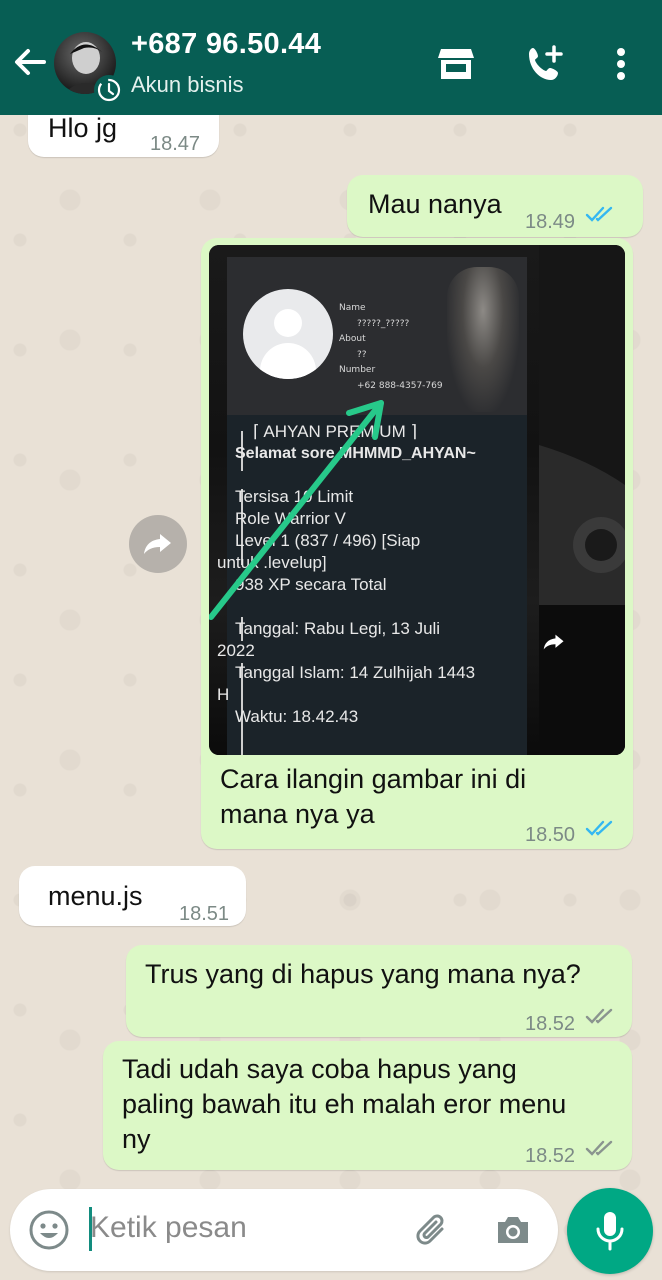 The height and width of the screenshot is (1280, 662). Describe the element at coordinates (226, 44) in the screenshot. I see `contact-name: +687 96.50.44` at that location.